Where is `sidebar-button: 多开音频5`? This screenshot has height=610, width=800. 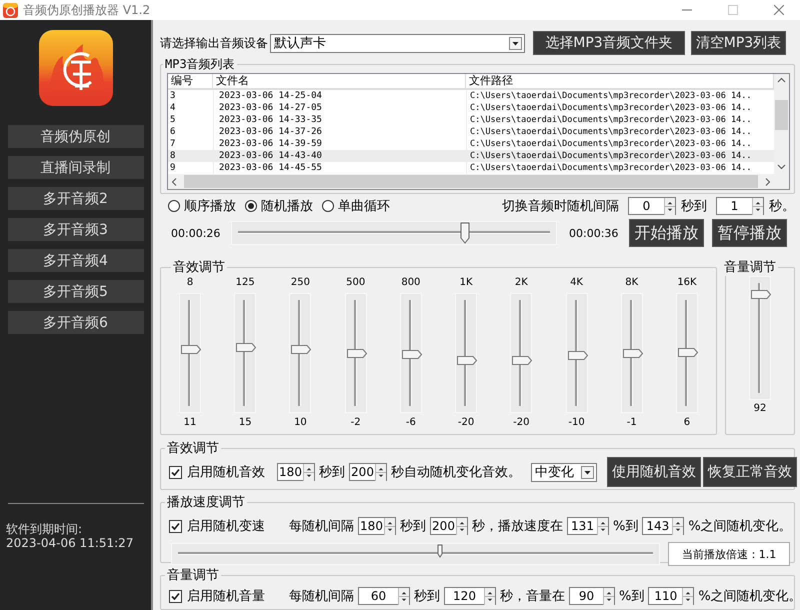
sidebar-button: 多开音频5 is located at coordinates (76, 291).